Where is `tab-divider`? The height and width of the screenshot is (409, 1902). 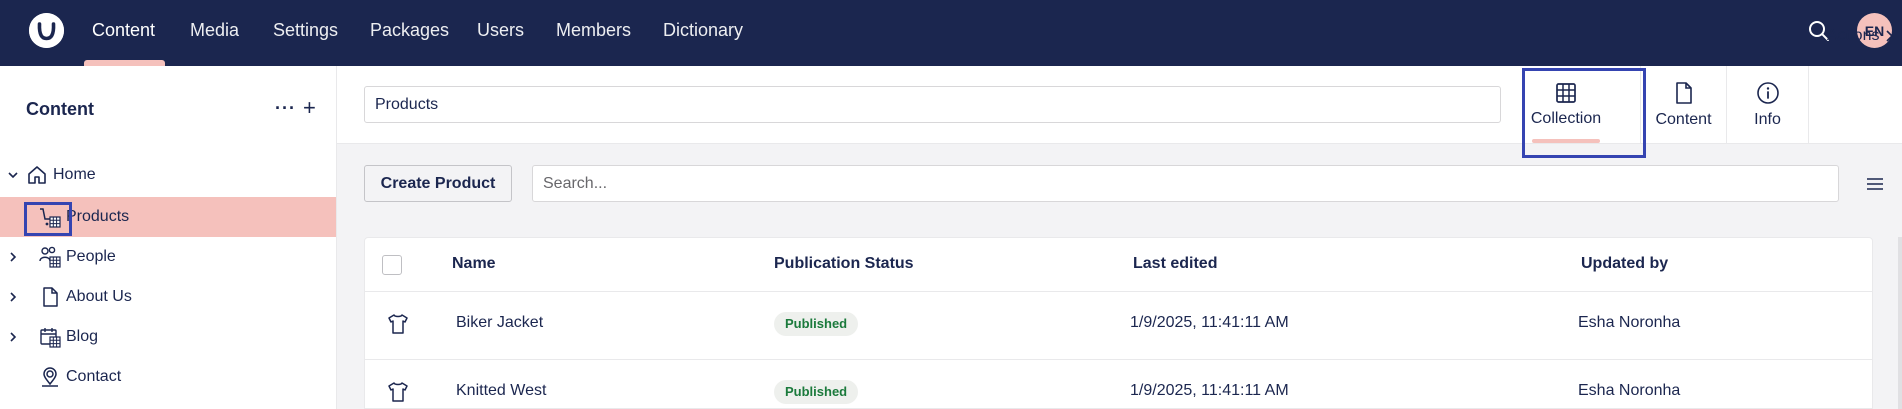
tab-divider is located at coordinates (1808, 105).